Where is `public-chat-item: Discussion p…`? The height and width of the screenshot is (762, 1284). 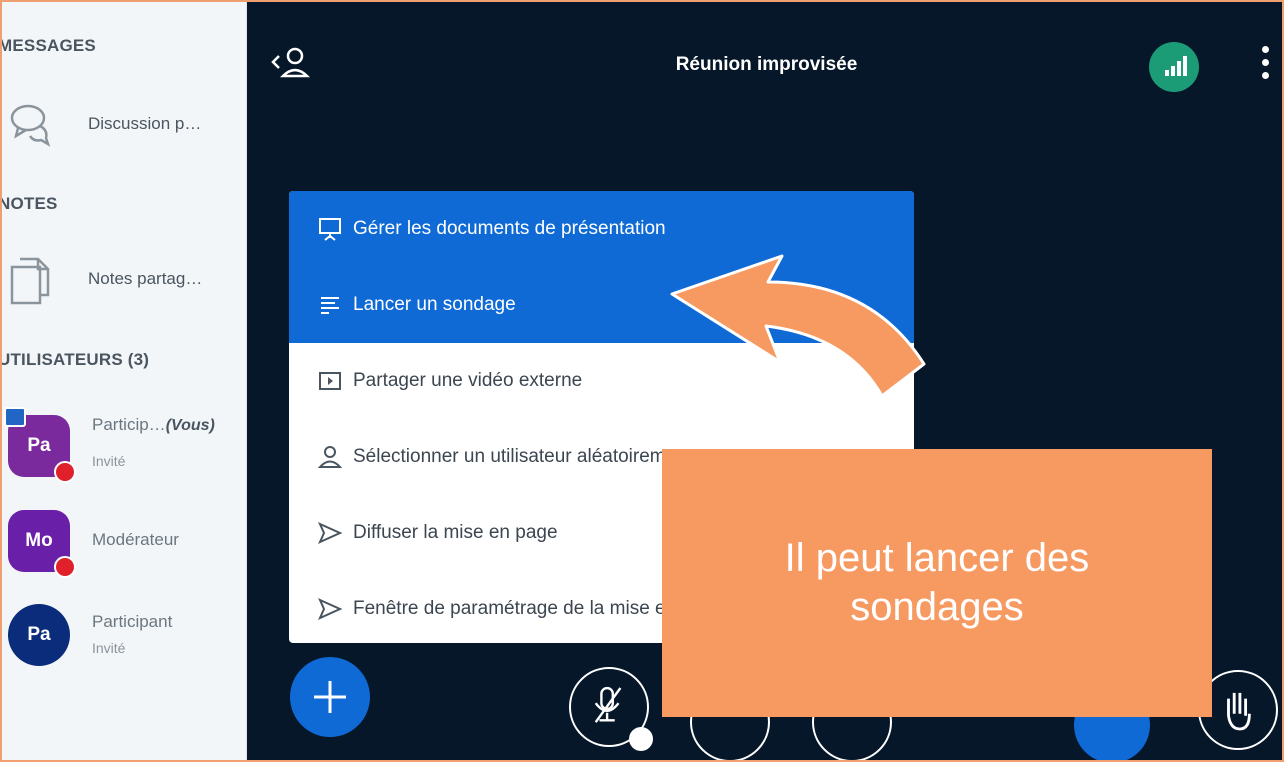
public-chat-item: Discussion p… is located at coordinates (126, 124).